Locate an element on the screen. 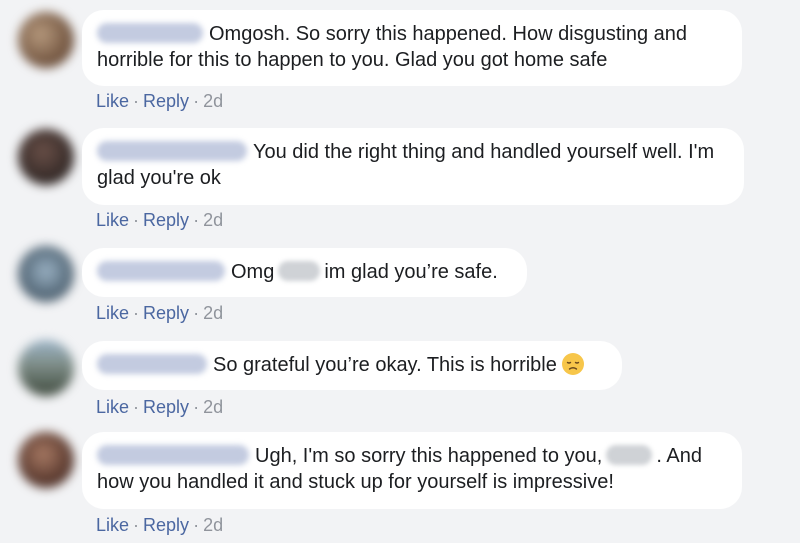  comment-text: Omg is located at coordinates (253, 272).